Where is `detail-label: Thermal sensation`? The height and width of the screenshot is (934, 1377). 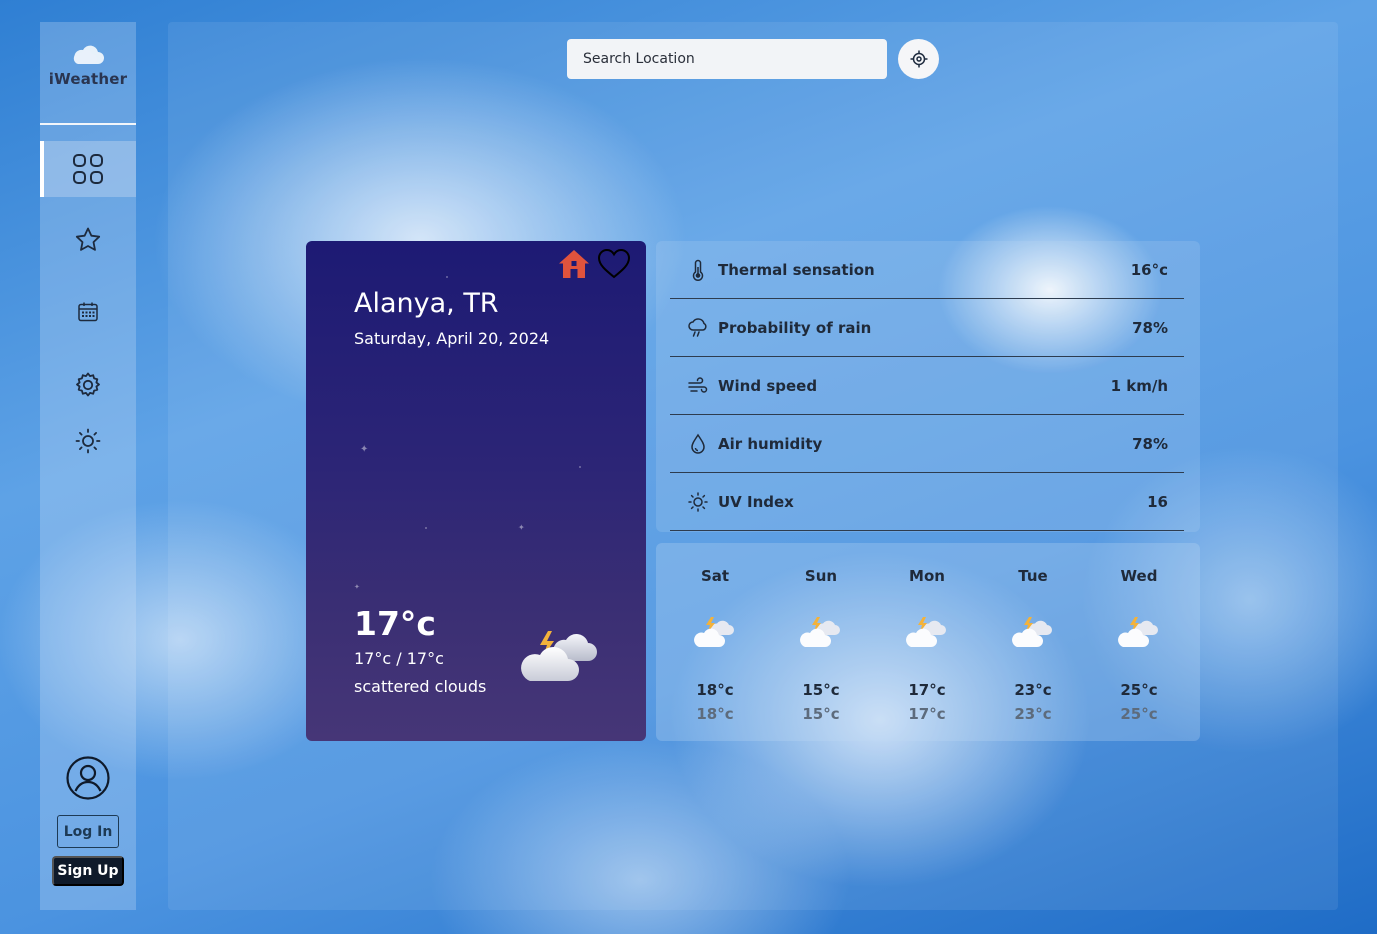
detail-label: Thermal sensation is located at coordinates (796, 269).